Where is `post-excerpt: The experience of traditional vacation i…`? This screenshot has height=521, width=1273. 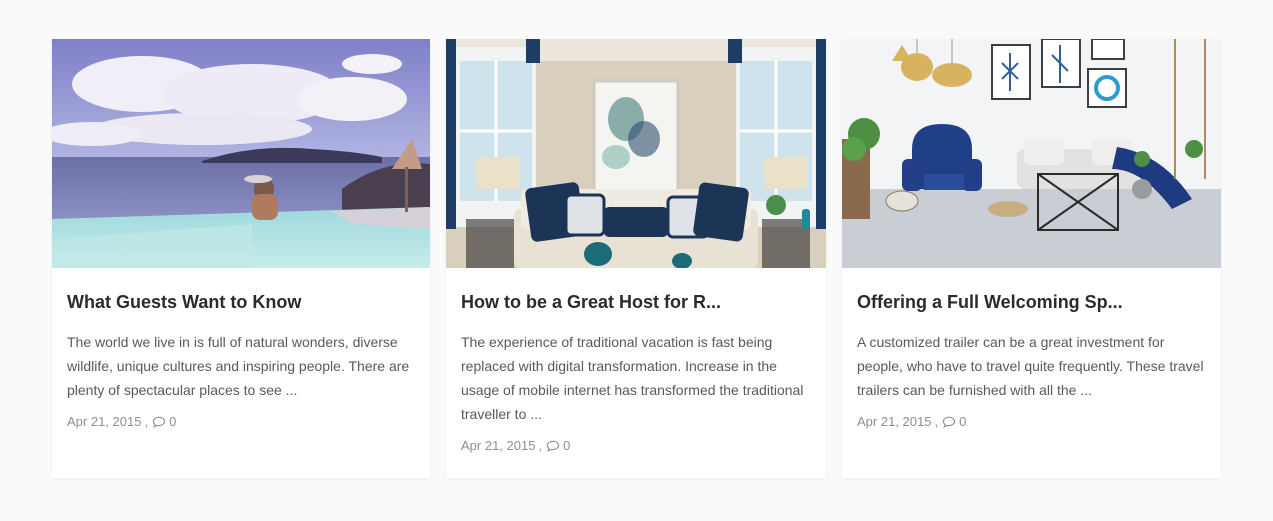
post-excerpt: The experience of traditional vacation i… is located at coordinates (632, 378).